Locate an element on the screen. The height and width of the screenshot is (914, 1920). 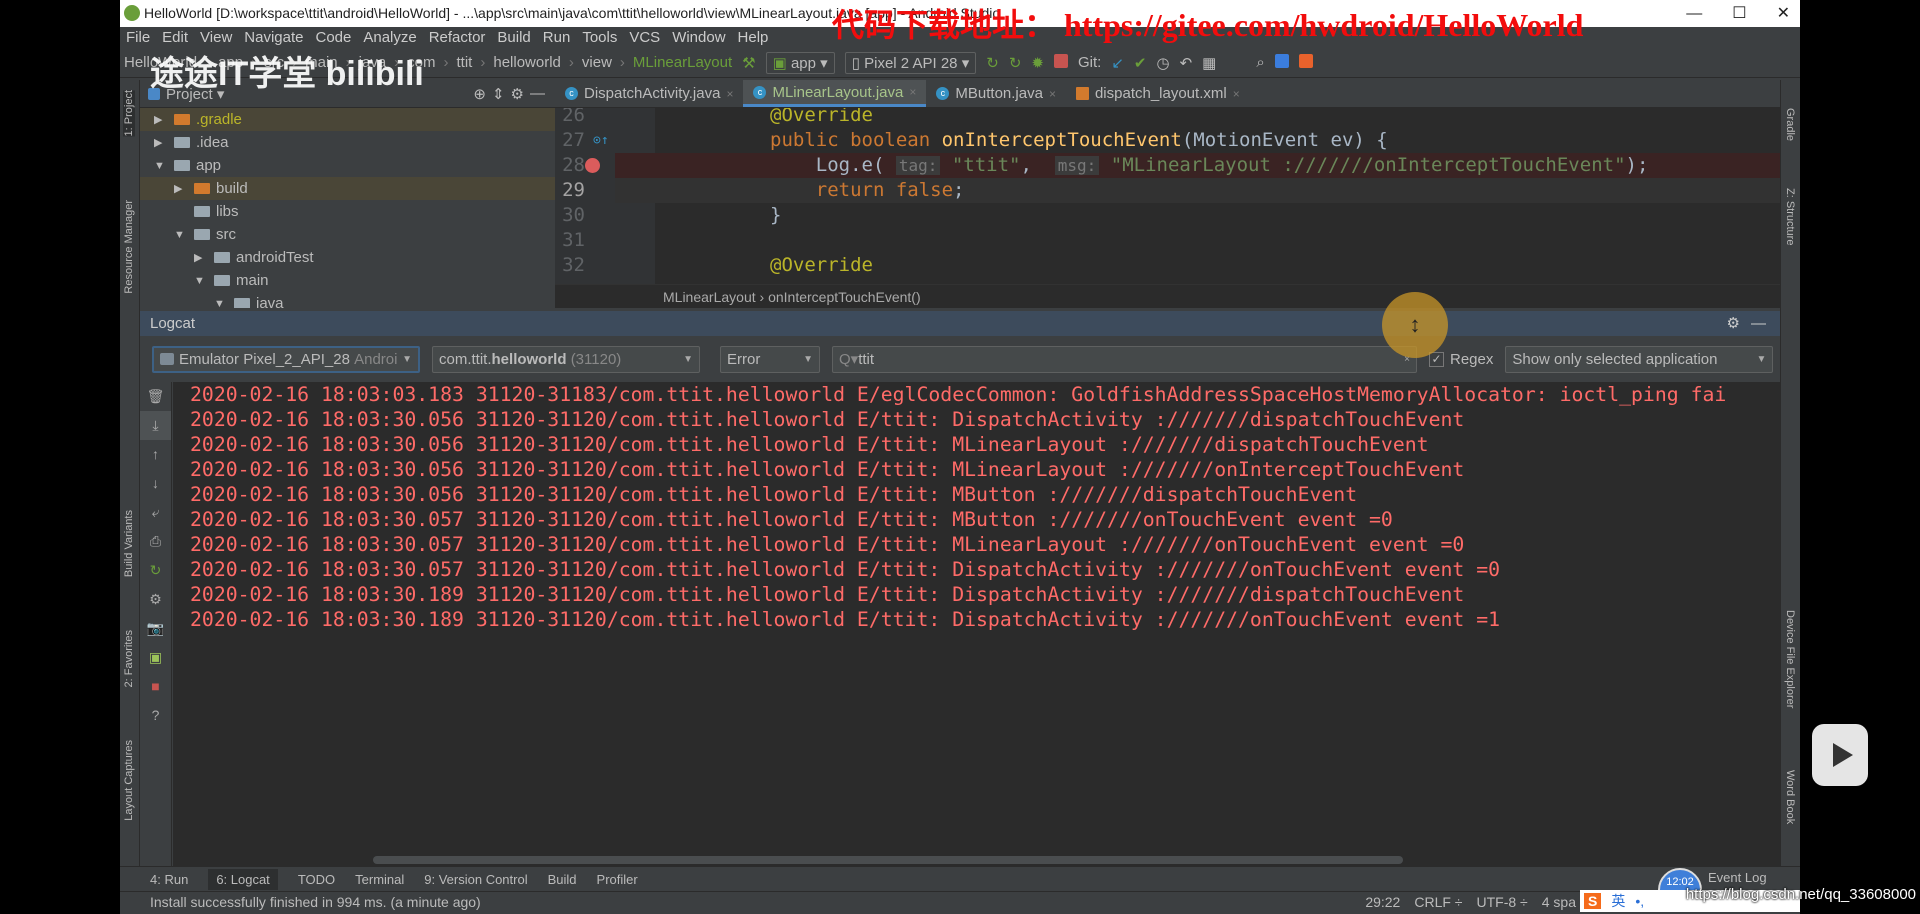
up-icon: ↑ is located at coordinates (155, 454).